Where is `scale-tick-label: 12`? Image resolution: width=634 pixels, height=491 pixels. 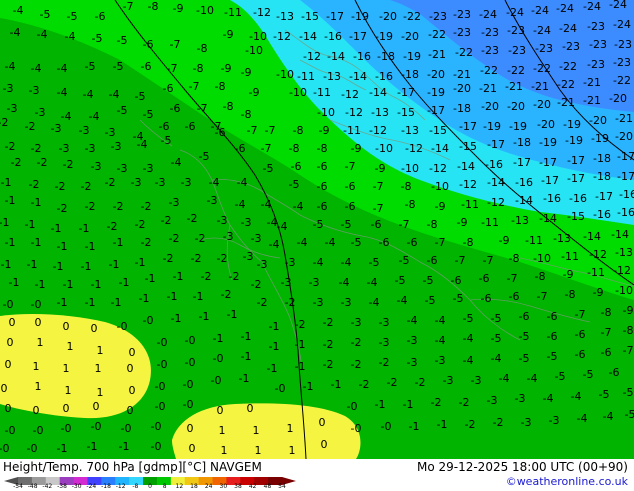
scale-tick-label: 12 is located at coordinates (179, 486).